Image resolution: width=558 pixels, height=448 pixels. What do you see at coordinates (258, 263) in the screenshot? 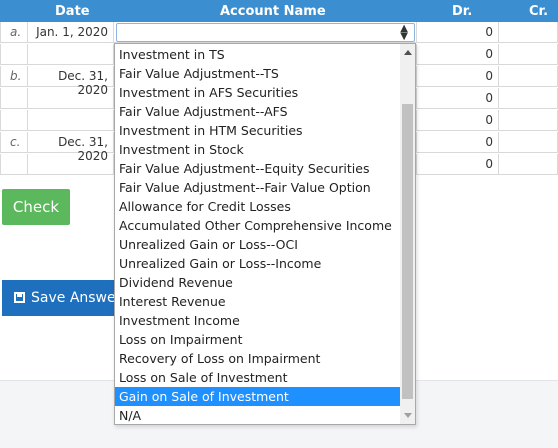
I see `dropdown-option: Unrealized Gain or Loss--Income` at bounding box center [258, 263].